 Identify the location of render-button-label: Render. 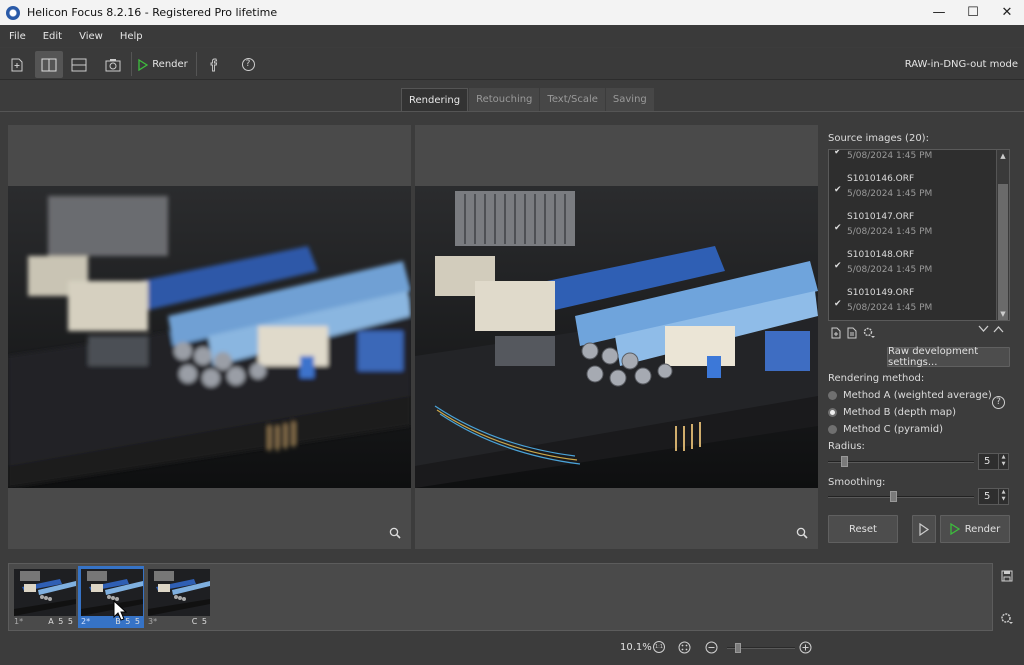
(982, 529).